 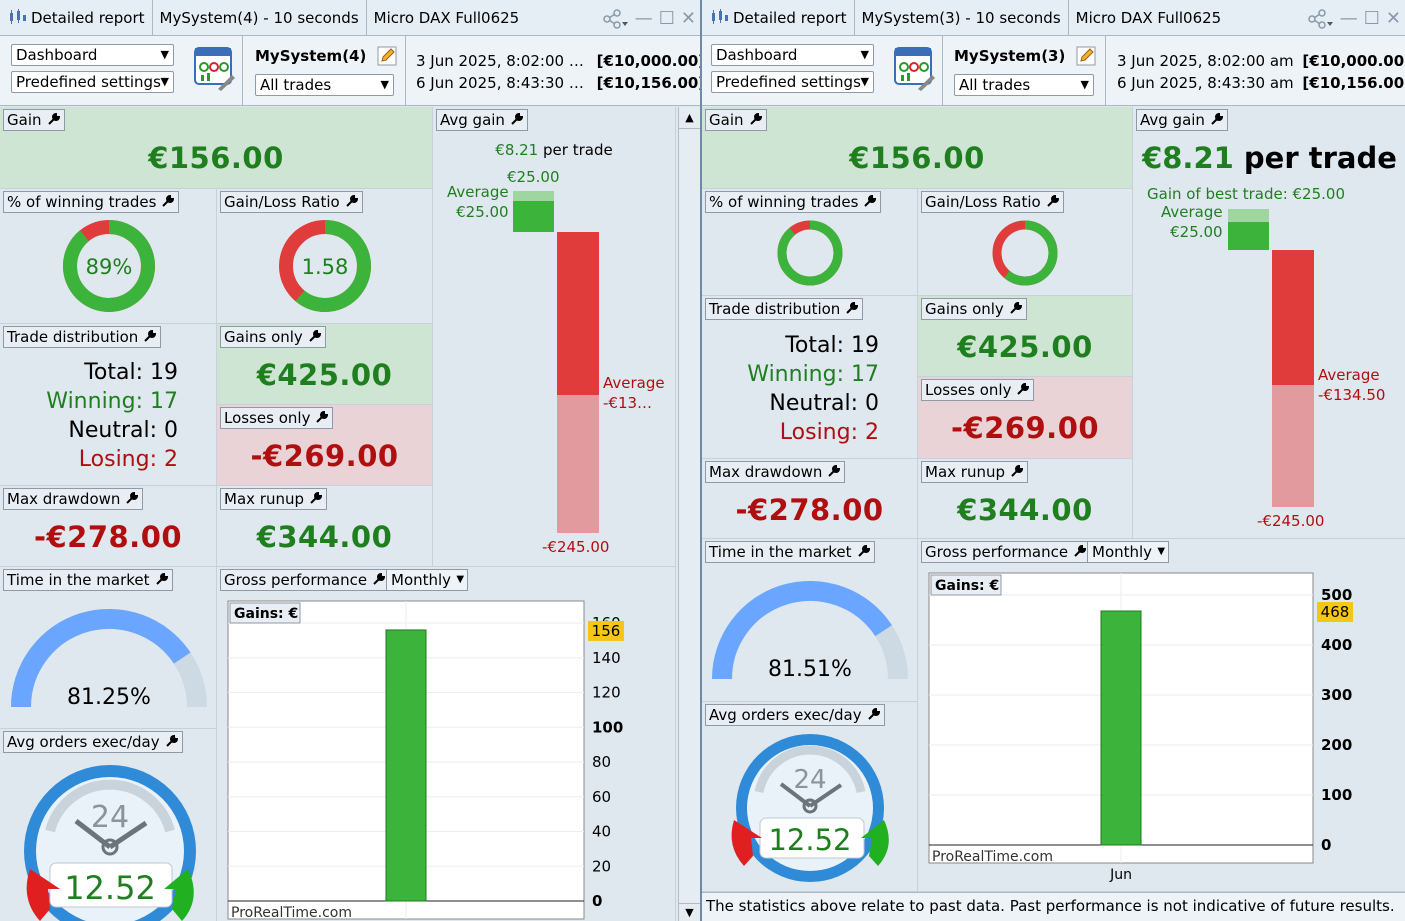 What do you see at coordinates (1192, 222) in the screenshot?
I see `avg-win-annotation: Average €25.00` at bounding box center [1192, 222].